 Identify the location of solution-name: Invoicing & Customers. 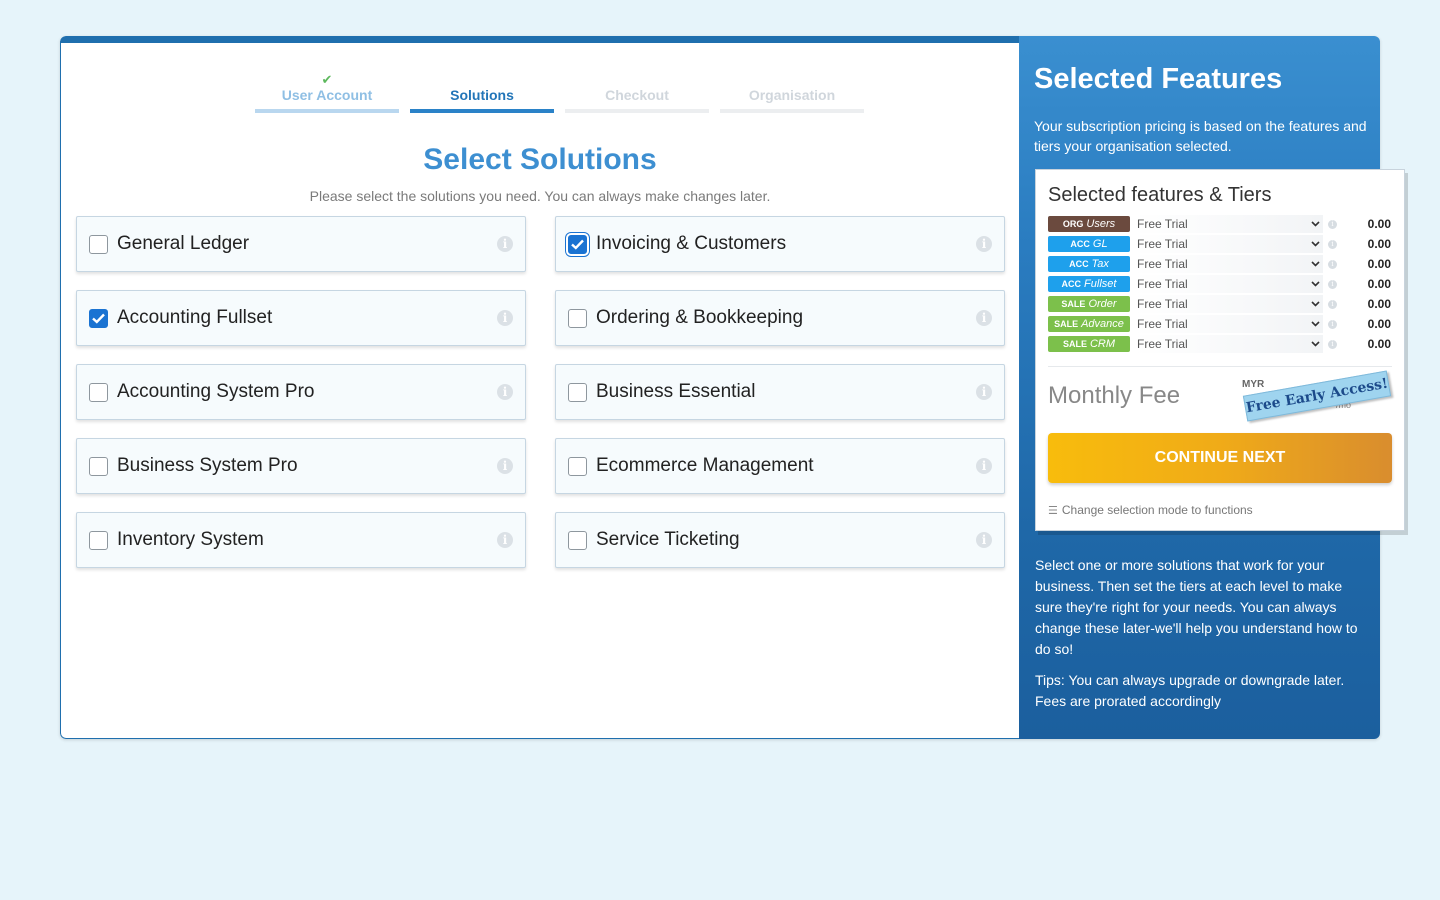
(691, 243).